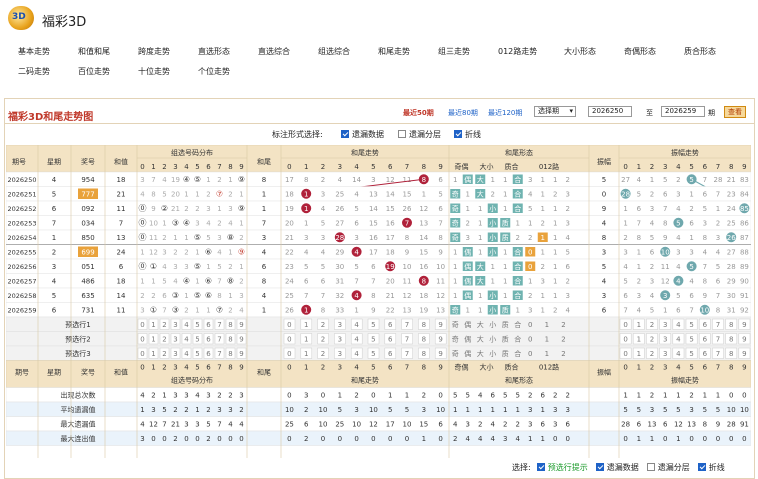  Describe the element at coordinates (492, 252) in the screenshot. I see `form-badge-text: 小` at that location.